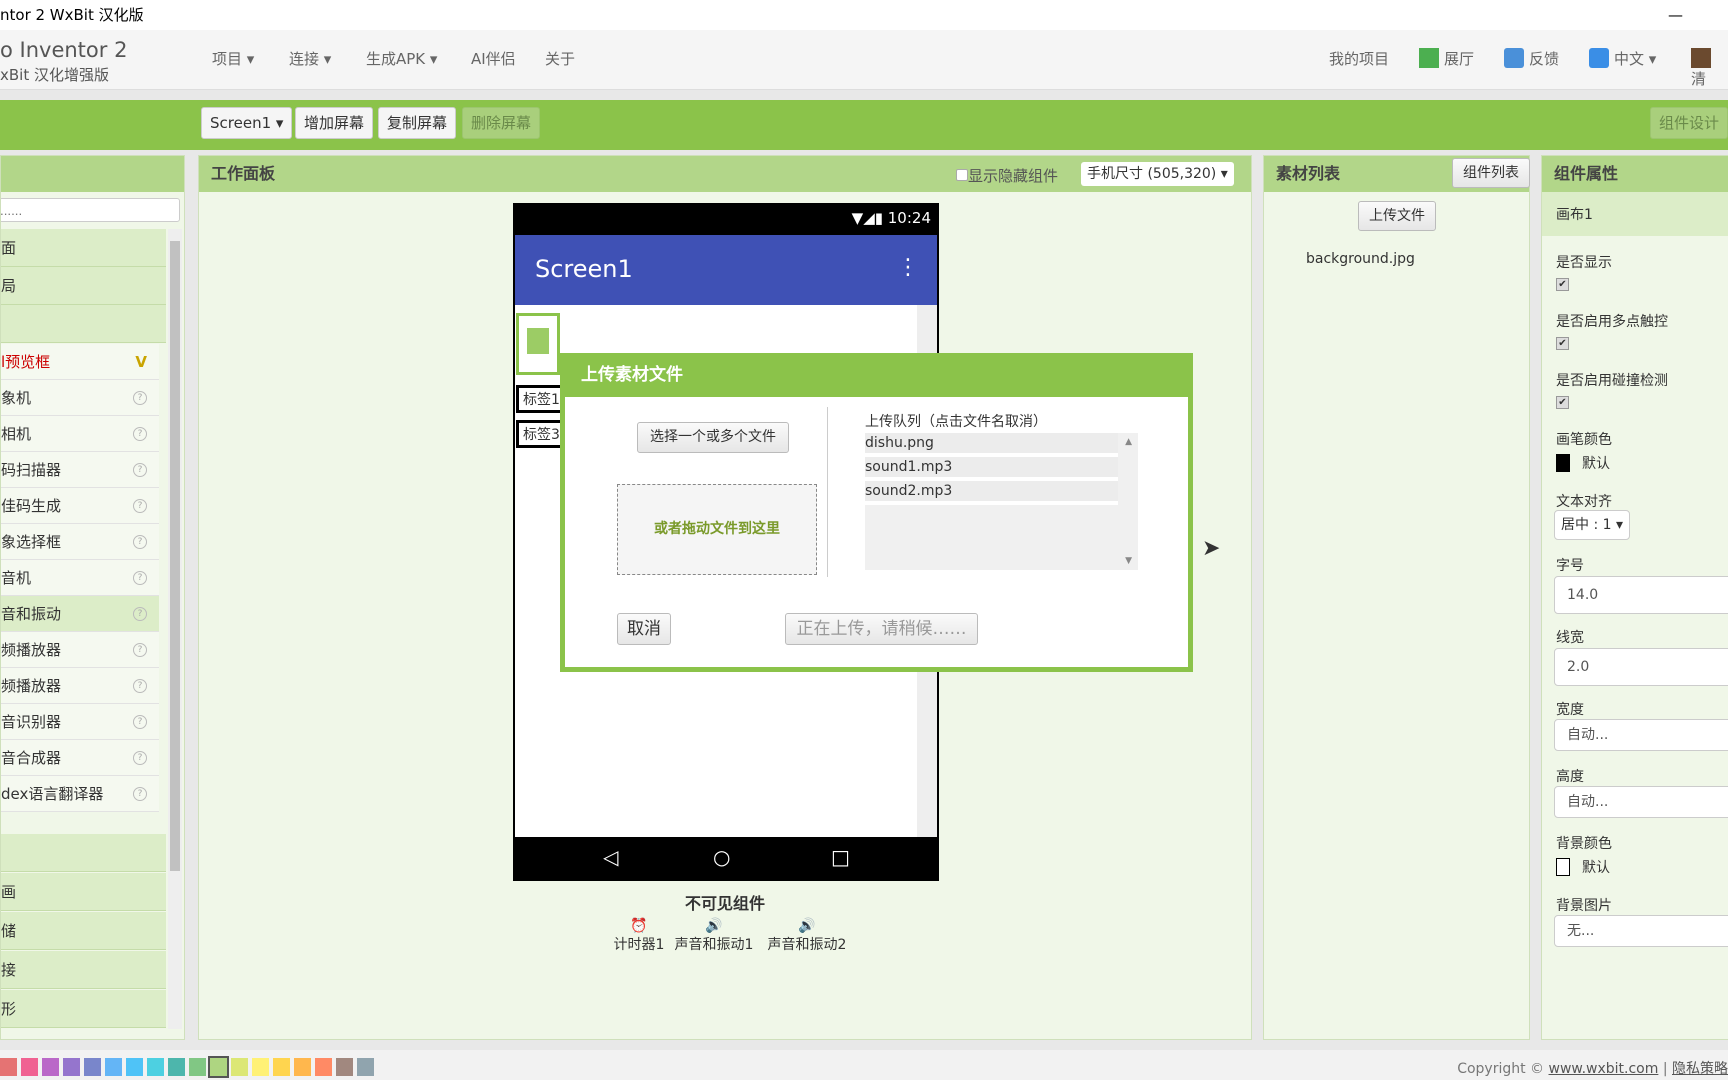 Image resolution: width=1728 pixels, height=1080 pixels. I want to click on show-hidden-checkbox: 显示隐藏组件, so click(1007, 175).